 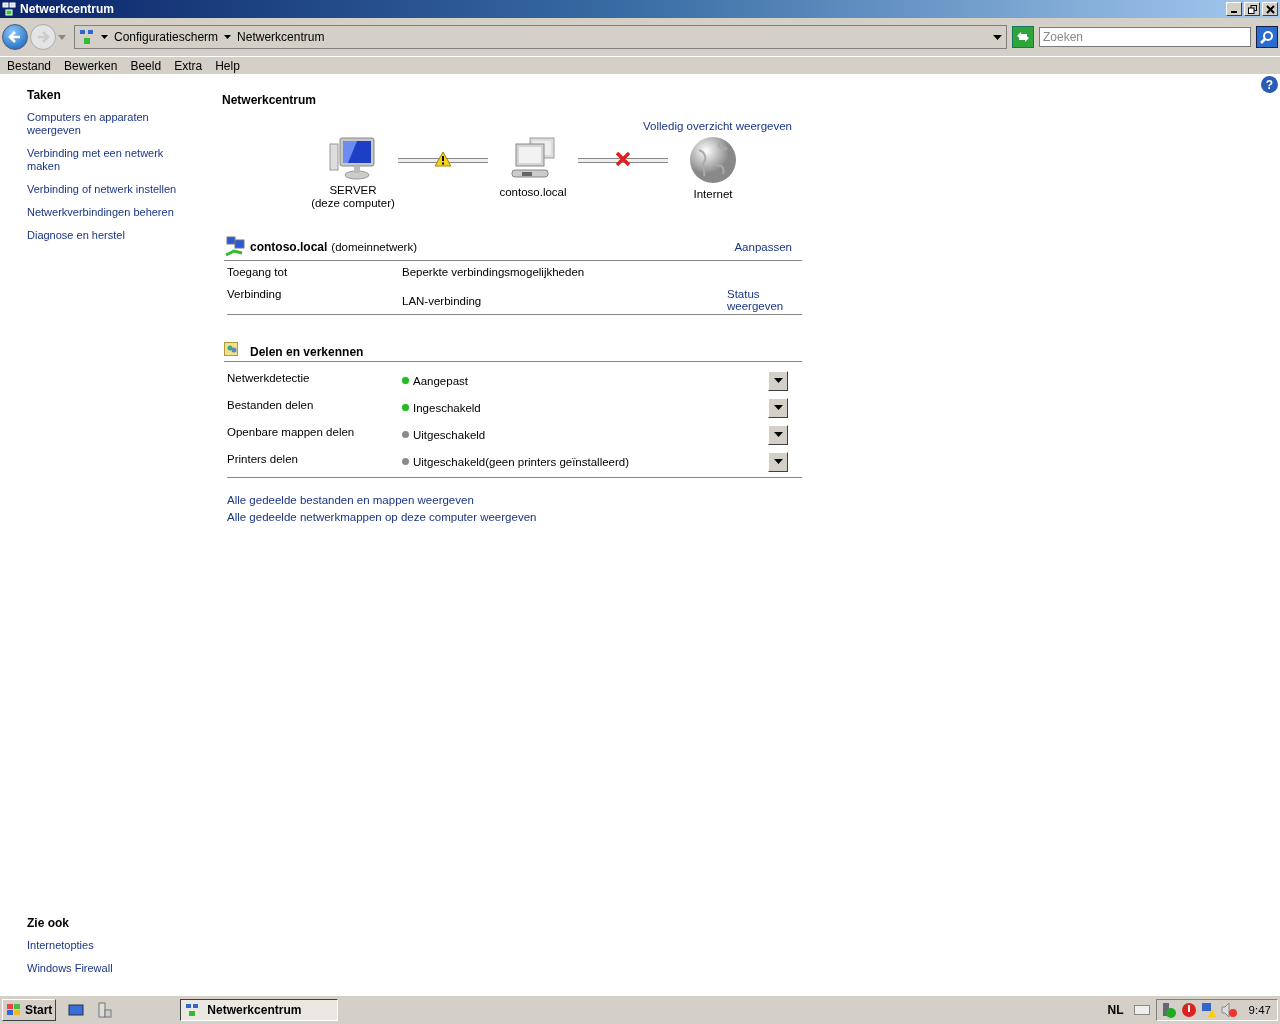 What do you see at coordinates (713, 160) in the screenshot?
I see `globe-icon` at bounding box center [713, 160].